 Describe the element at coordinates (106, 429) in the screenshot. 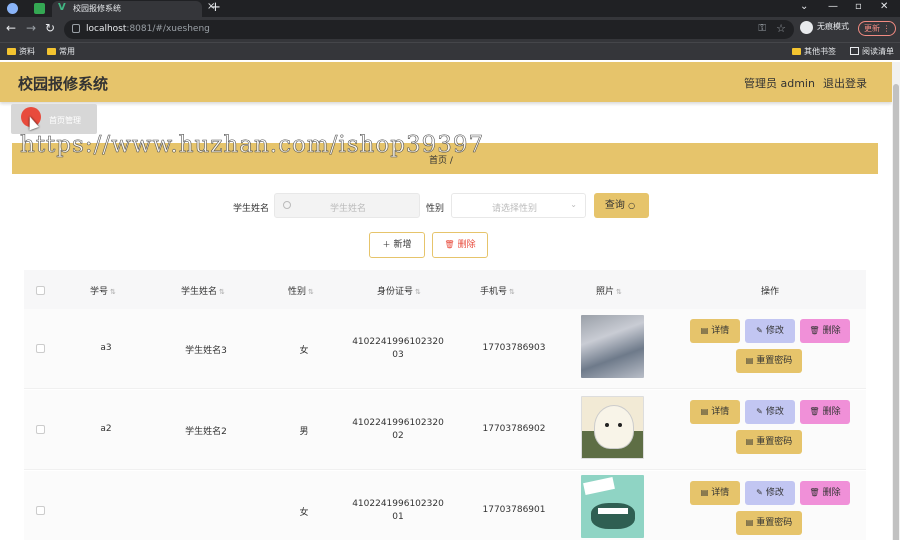

I see `cell-id: a2` at that location.